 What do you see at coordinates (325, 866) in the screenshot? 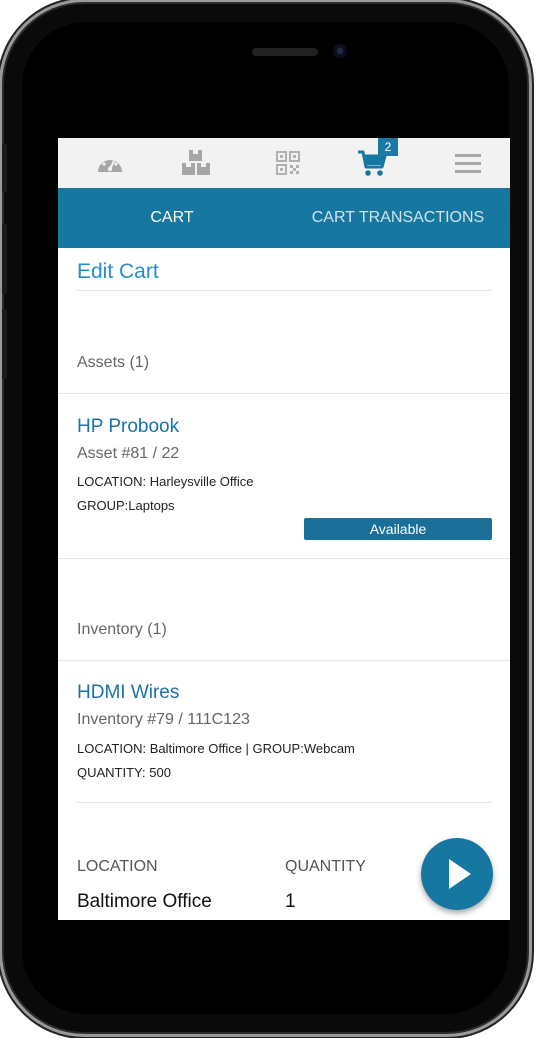
I see `quantity-column-header: QUANTITY` at bounding box center [325, 866].